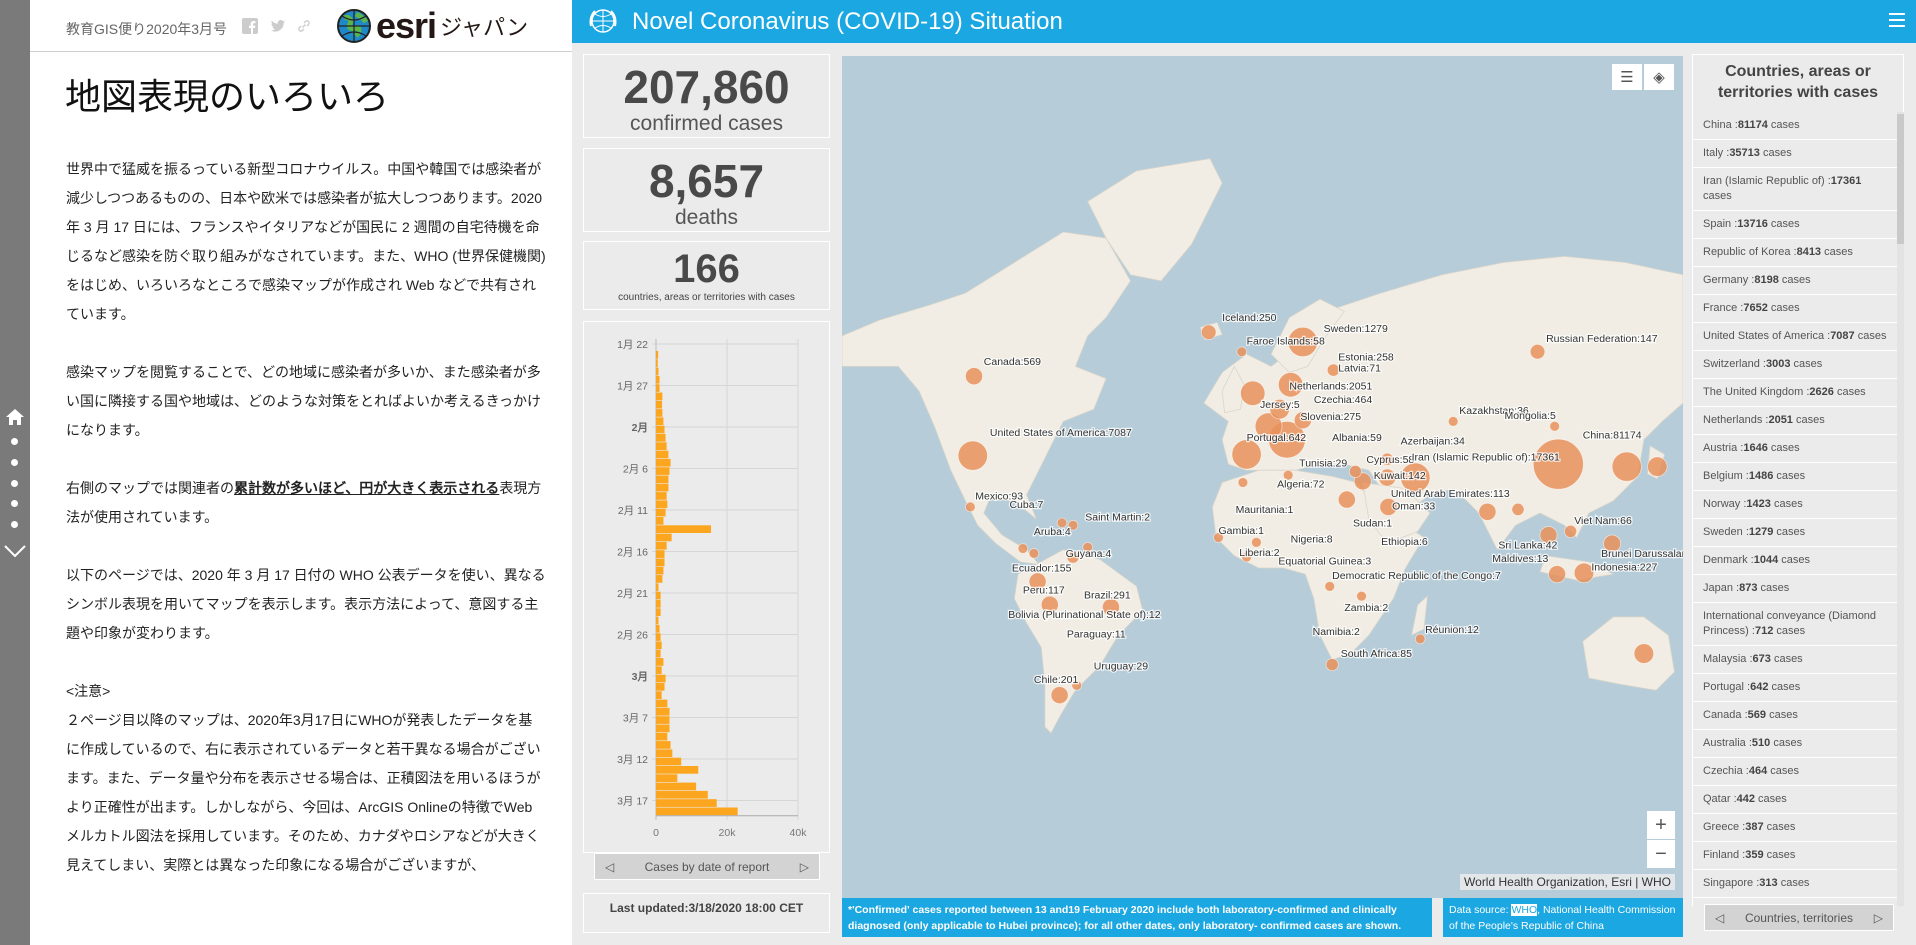 The image size is (1916, 945). I want to click on list-item: Qatar :442 cases, so click(1795, 800).